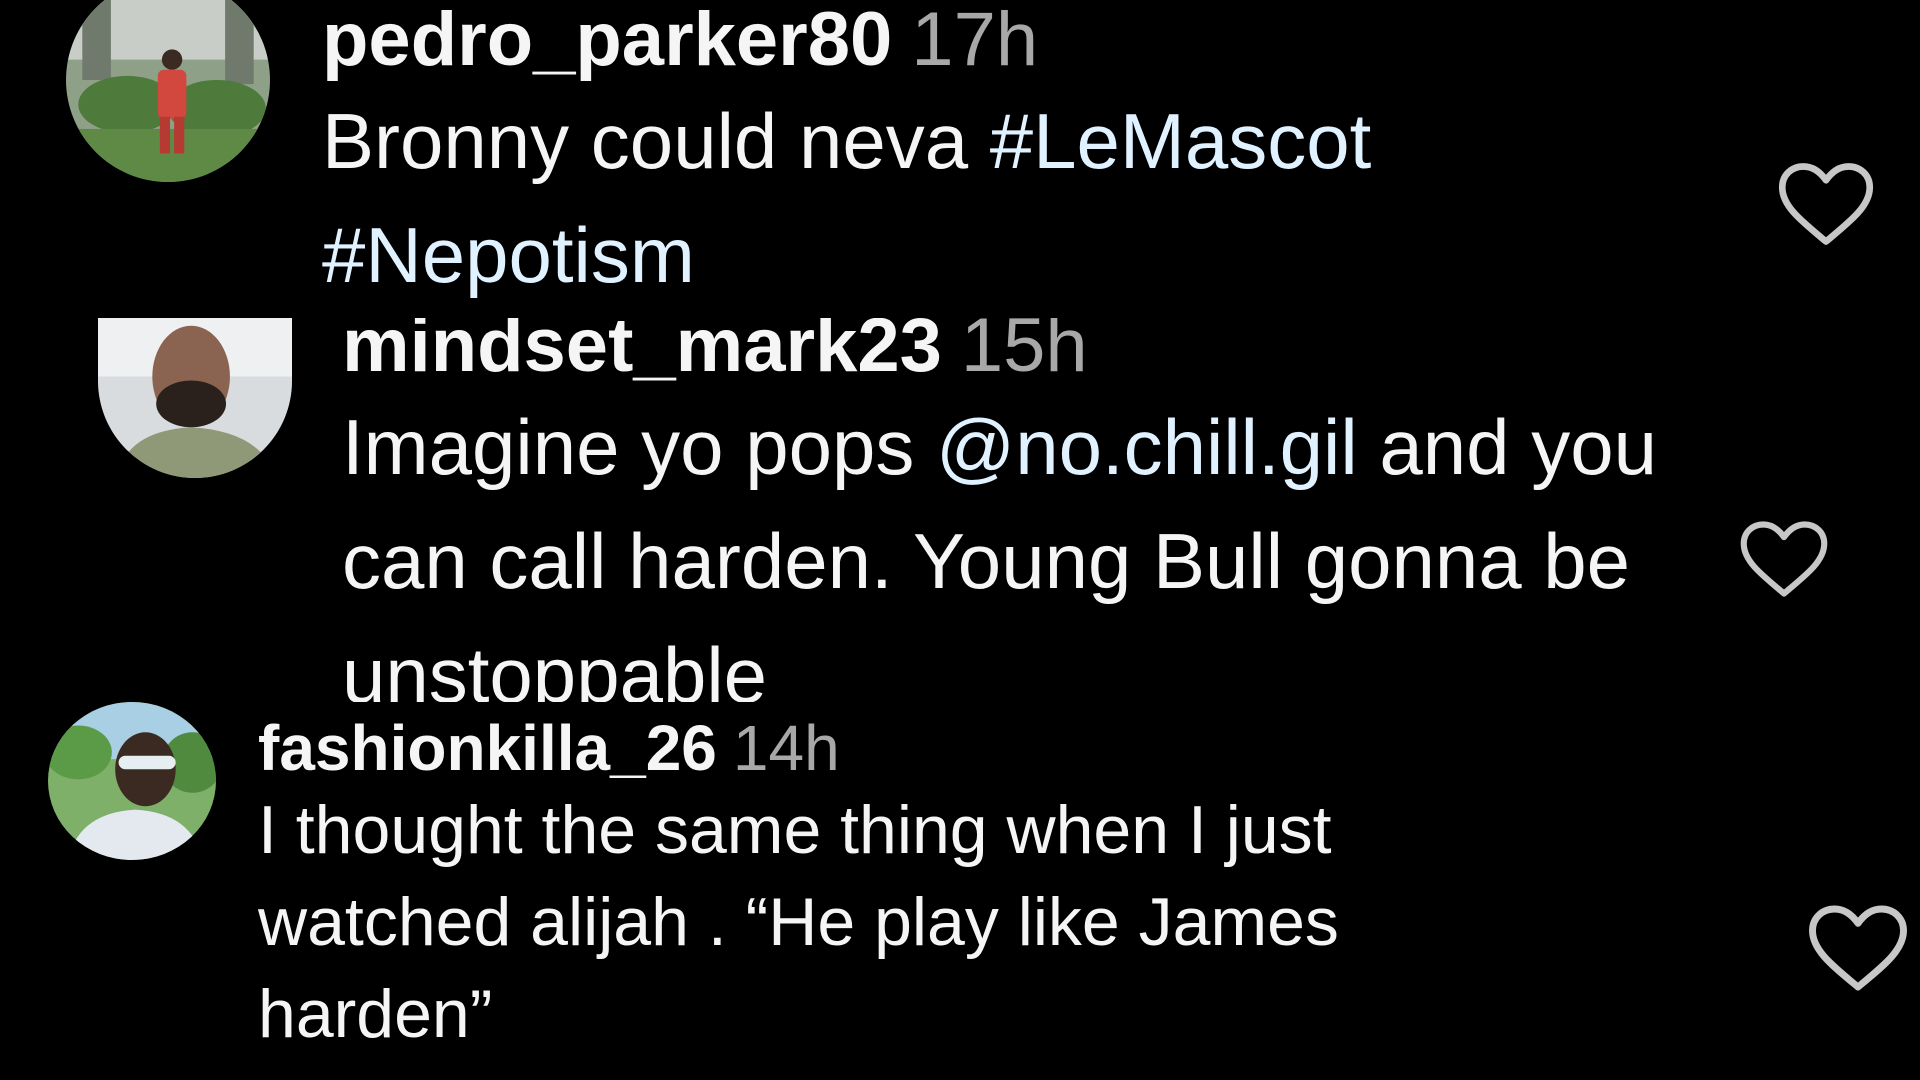 The image size is (1920, 1080). I want to click on comment-timestamp: 15h, so click(1024, 353).